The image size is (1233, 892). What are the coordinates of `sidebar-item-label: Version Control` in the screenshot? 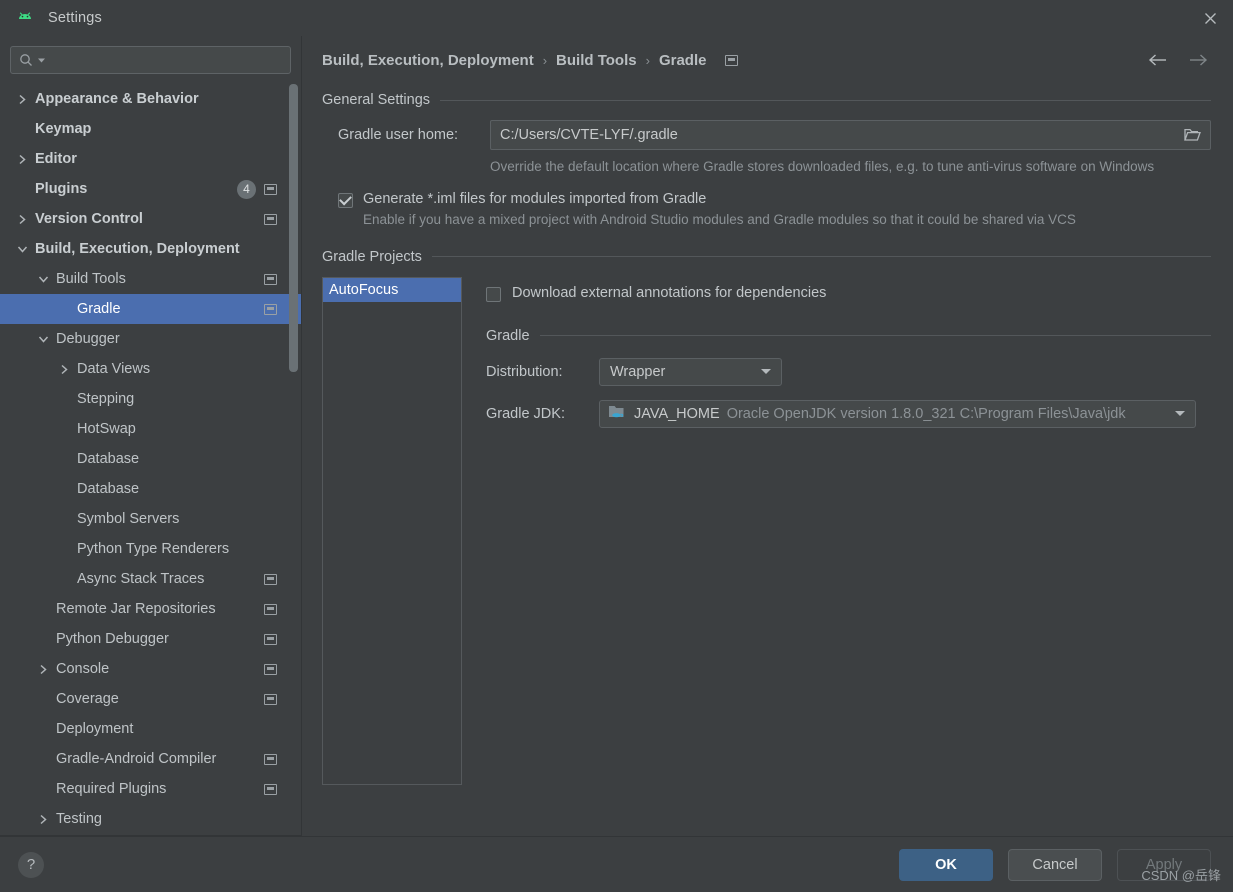 It's located at (89, 219).